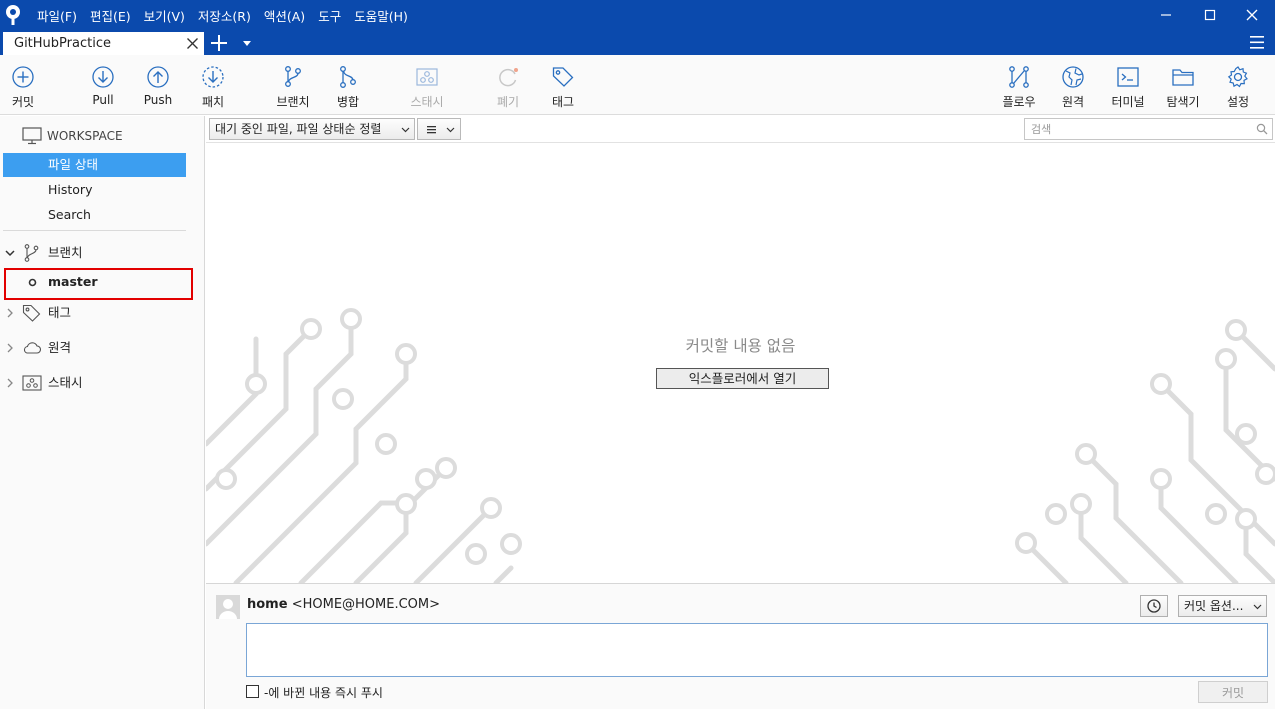  What do you see at coordinates (102, 313) in the screenshot?
I see `sidebar-tags-header: 태그` at bounding box center [102, 313].